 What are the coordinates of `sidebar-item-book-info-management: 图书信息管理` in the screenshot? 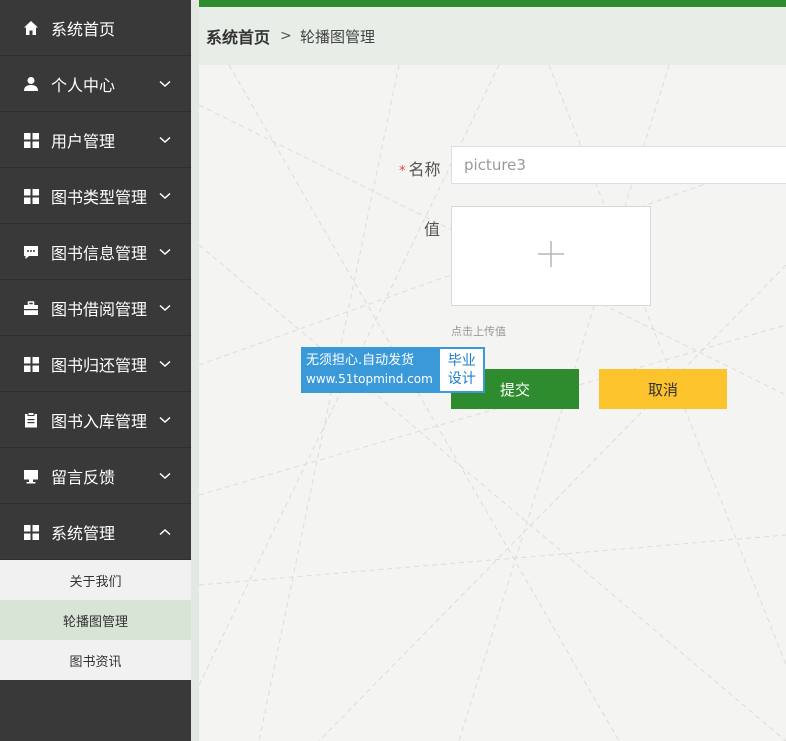 It's located at (95, 252).